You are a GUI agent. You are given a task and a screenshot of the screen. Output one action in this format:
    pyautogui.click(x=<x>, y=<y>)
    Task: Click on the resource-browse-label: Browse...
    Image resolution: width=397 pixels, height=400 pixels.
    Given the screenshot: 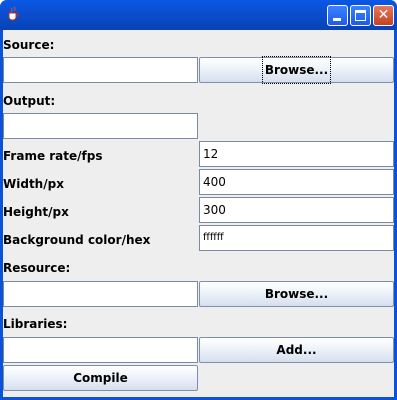 What is the action you would take?
    pyautogui.click(x=296, y=294)
    